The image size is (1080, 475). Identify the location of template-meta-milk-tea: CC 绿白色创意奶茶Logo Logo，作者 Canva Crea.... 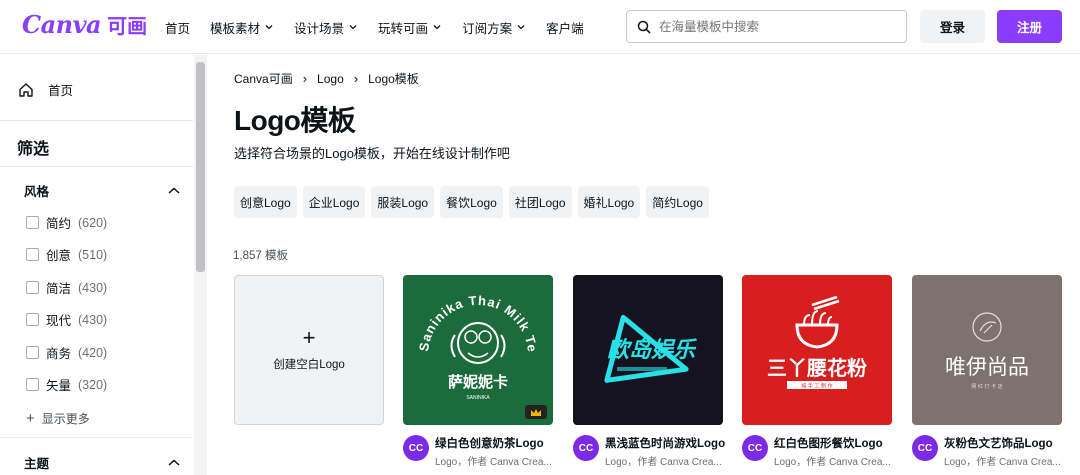
(480, 453).